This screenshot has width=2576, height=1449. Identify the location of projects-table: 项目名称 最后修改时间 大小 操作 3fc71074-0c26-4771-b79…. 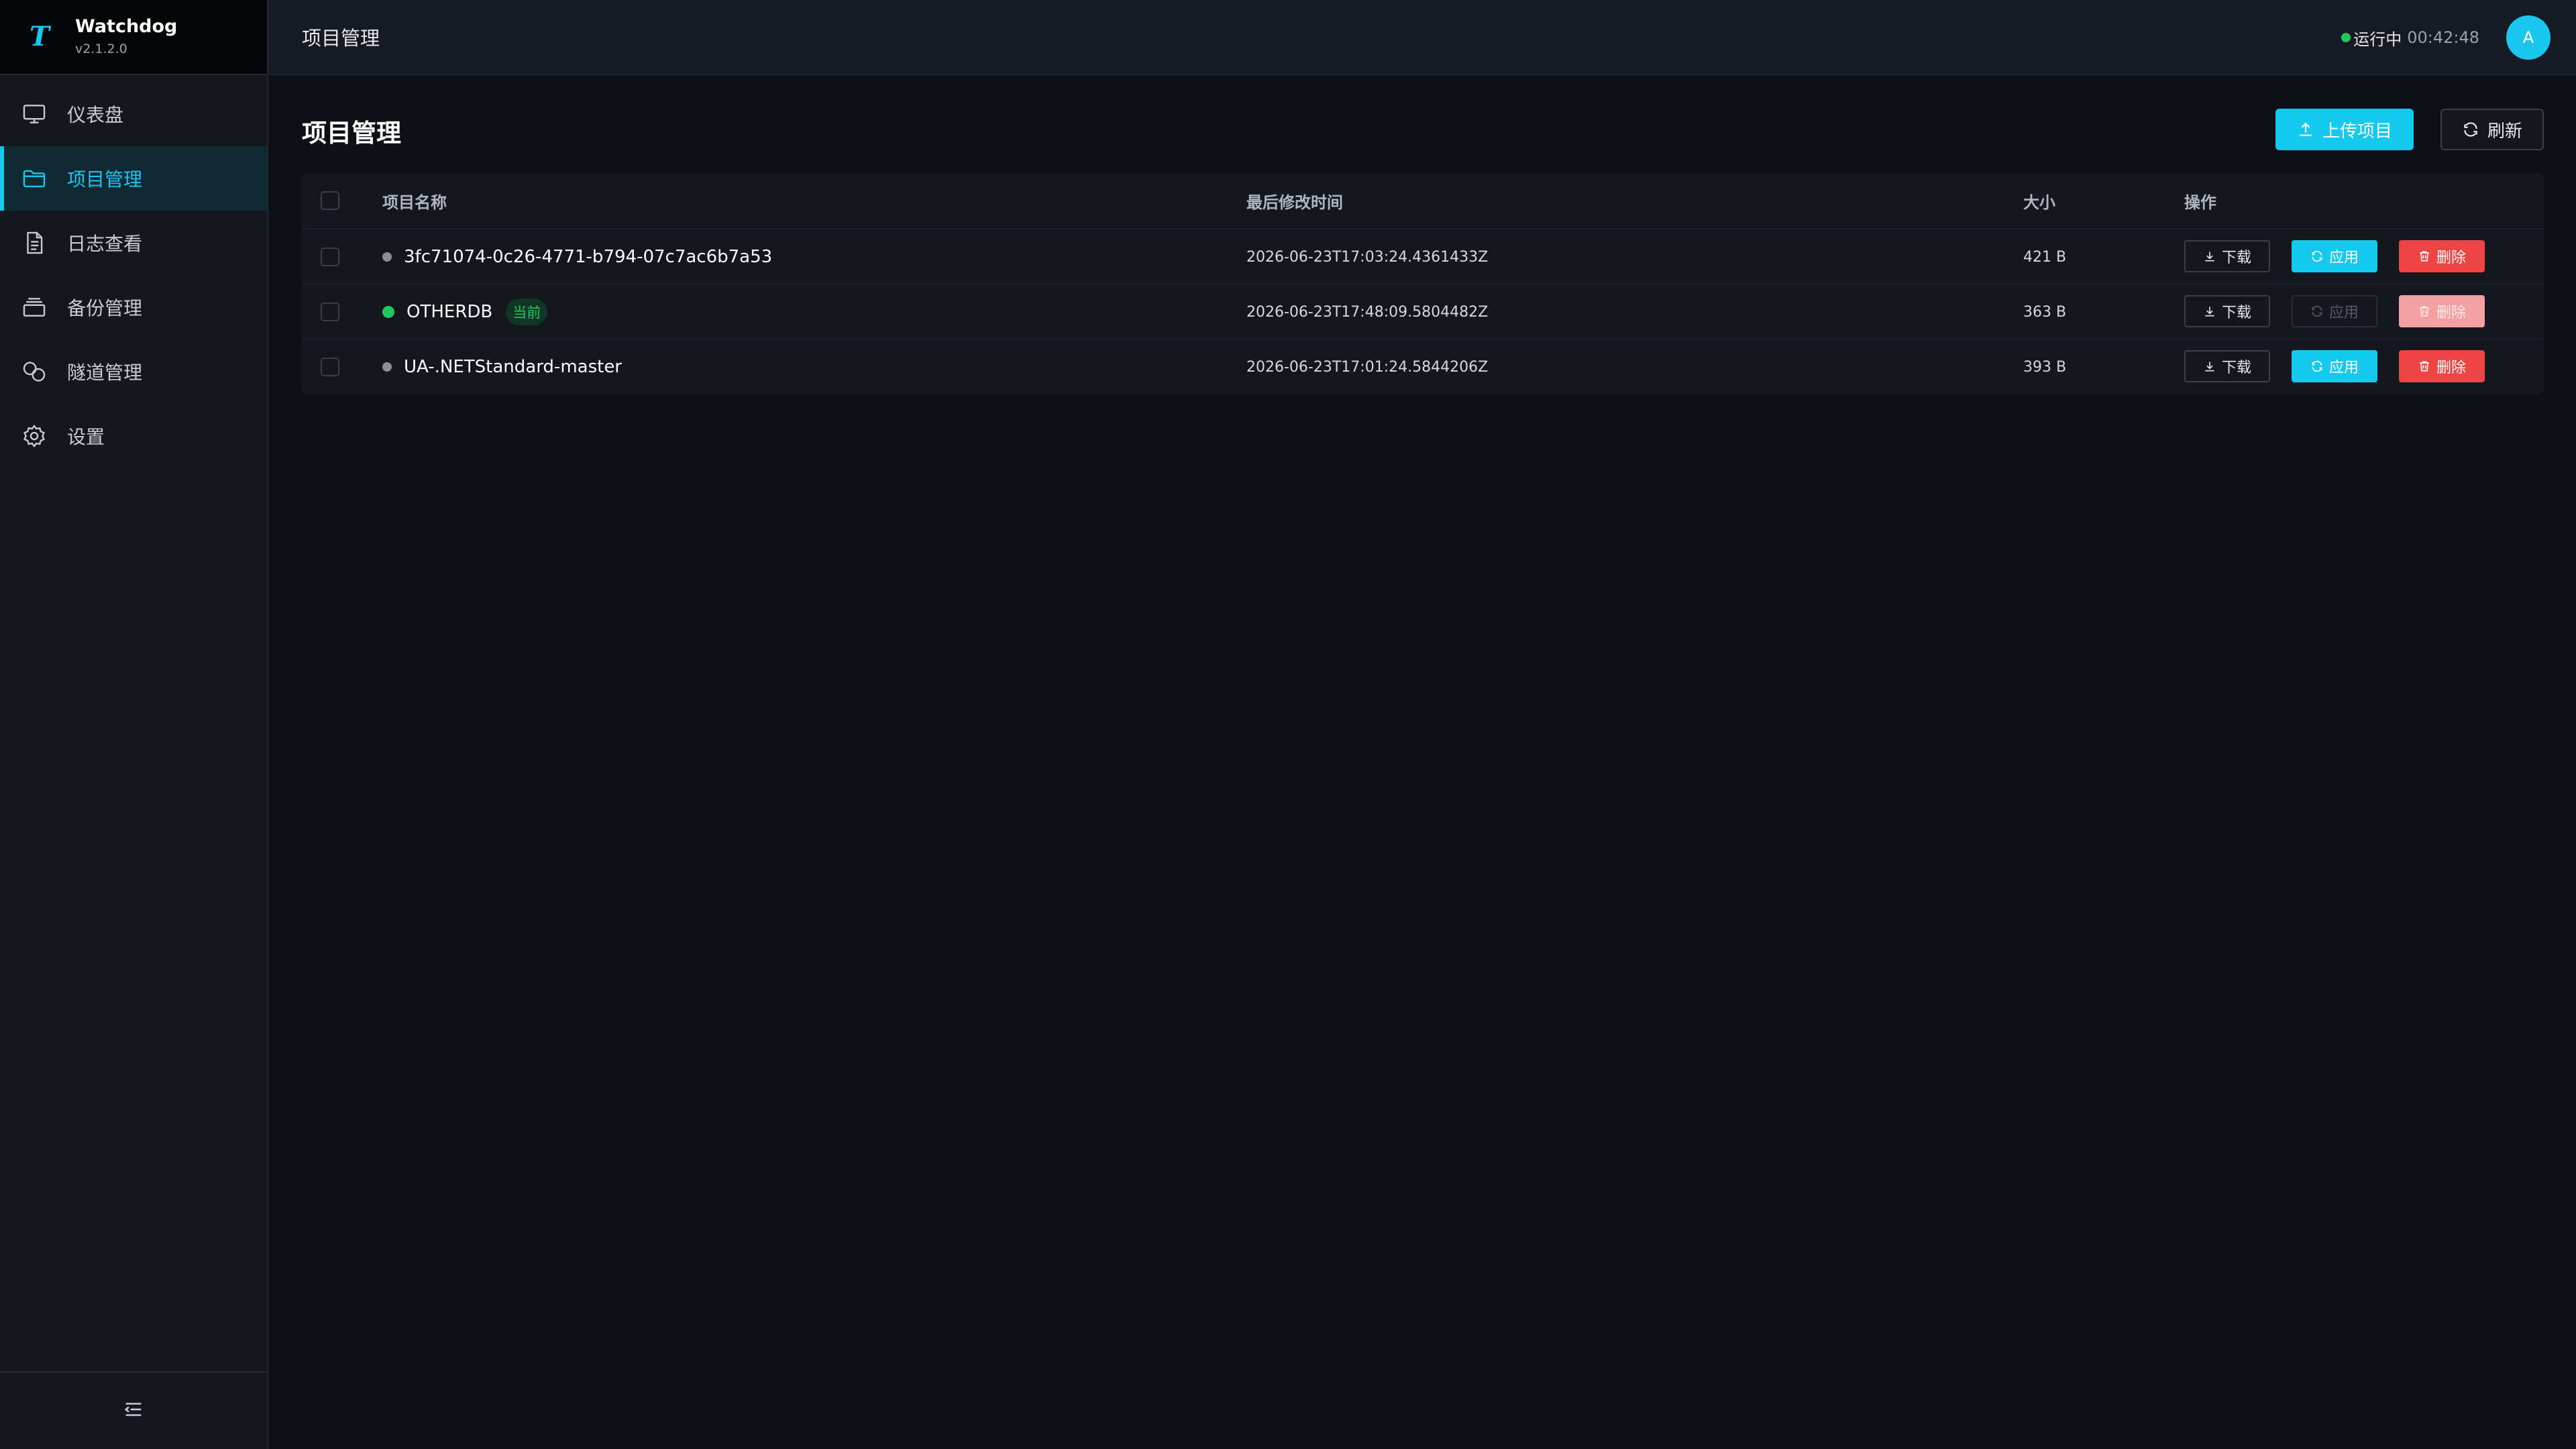
(1423, 283).